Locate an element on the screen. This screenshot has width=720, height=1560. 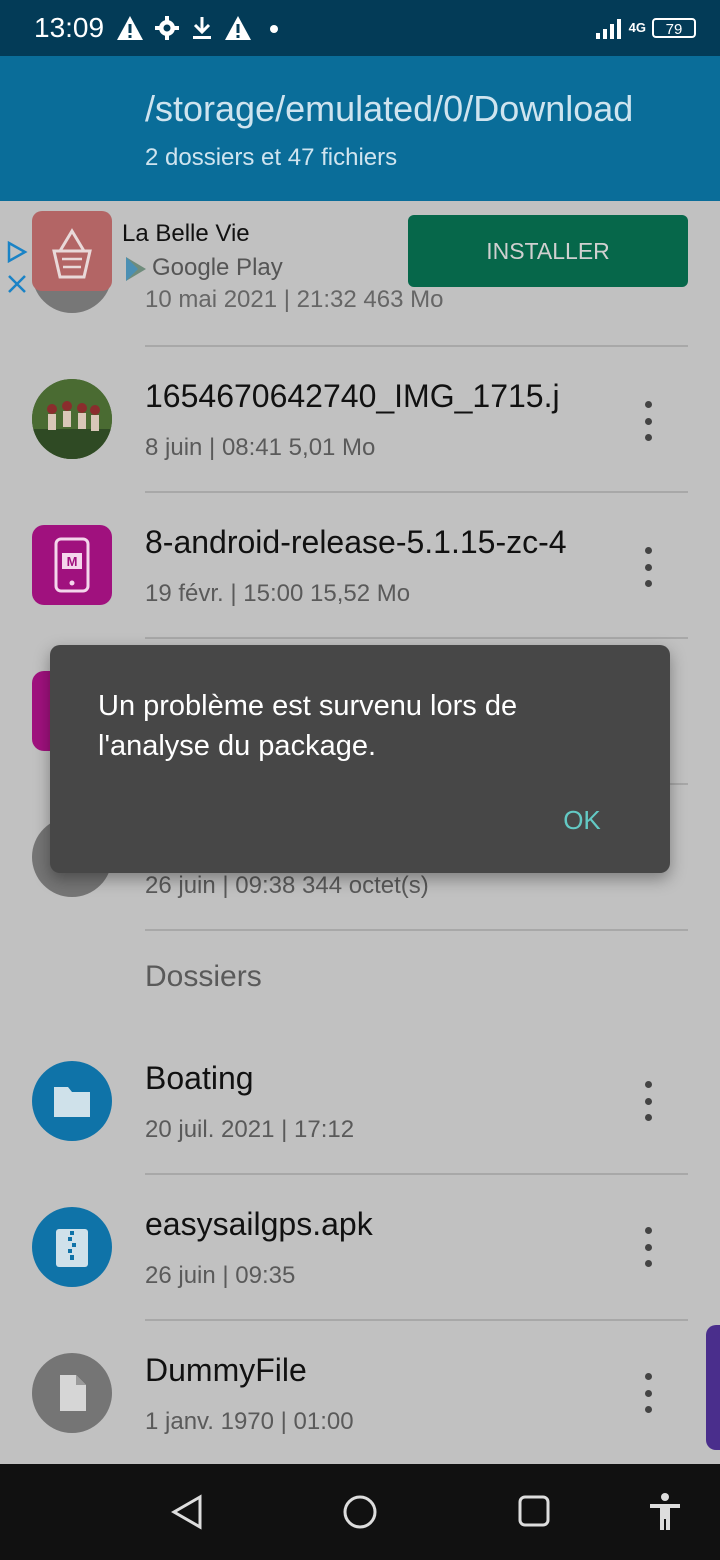
folder-meta: 20 juil. 2021 | 17:12 is located at coordinates (250, 1129).